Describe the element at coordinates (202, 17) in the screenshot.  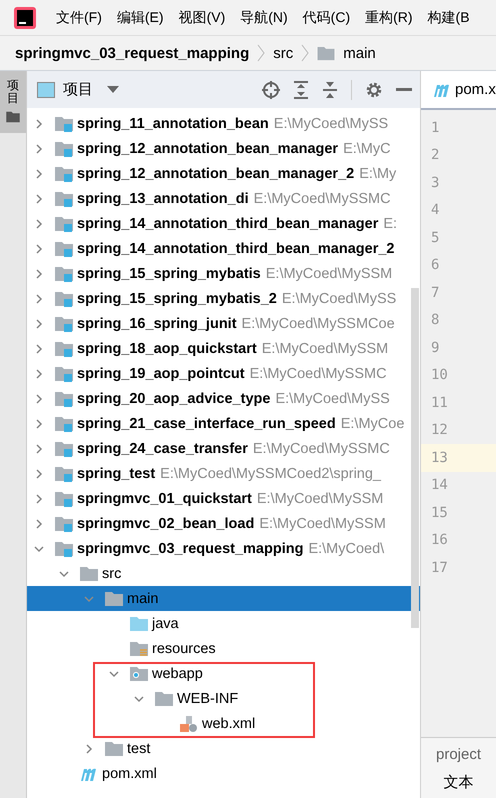
I see `menu-item: 视图(V)` at that location.